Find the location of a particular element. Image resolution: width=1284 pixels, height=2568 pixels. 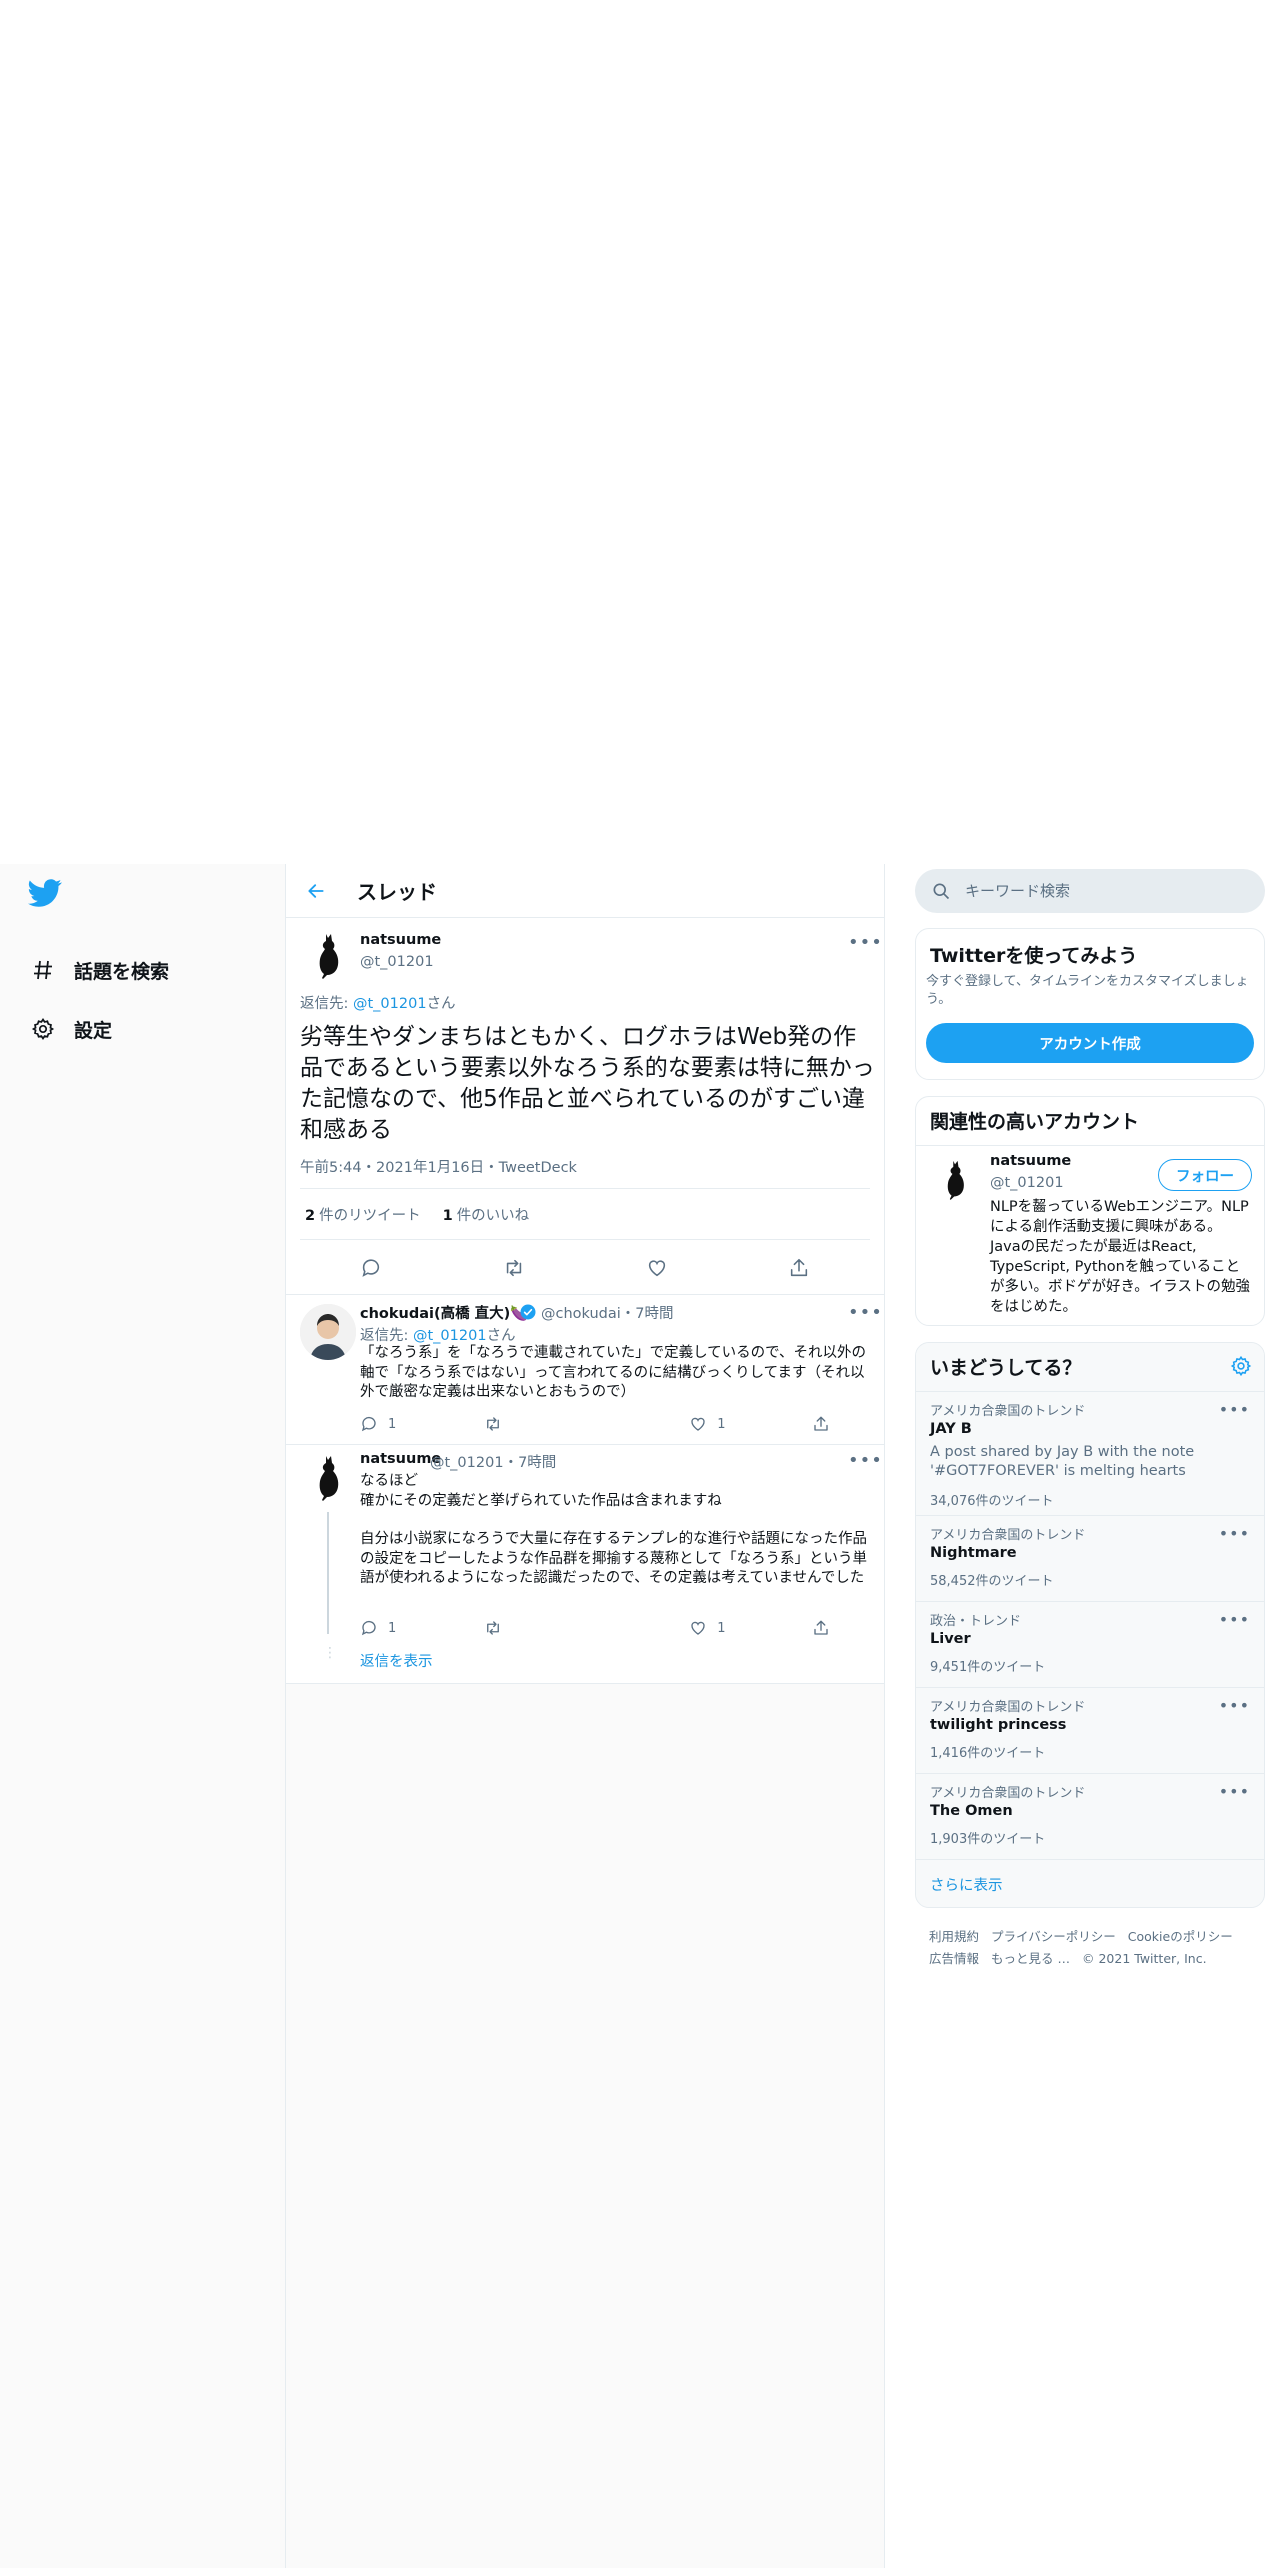

retweet-count-link: 2 件のリツイート is located at coordinates (363, 1214).